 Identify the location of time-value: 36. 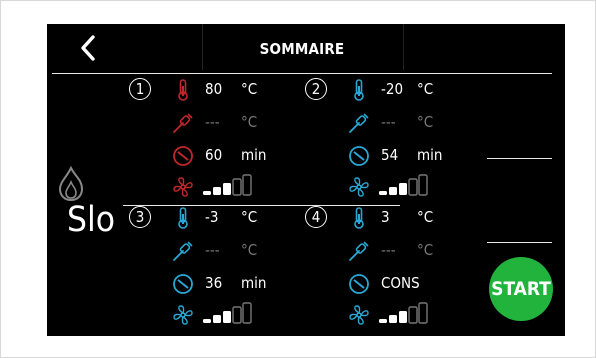
(213, 283).